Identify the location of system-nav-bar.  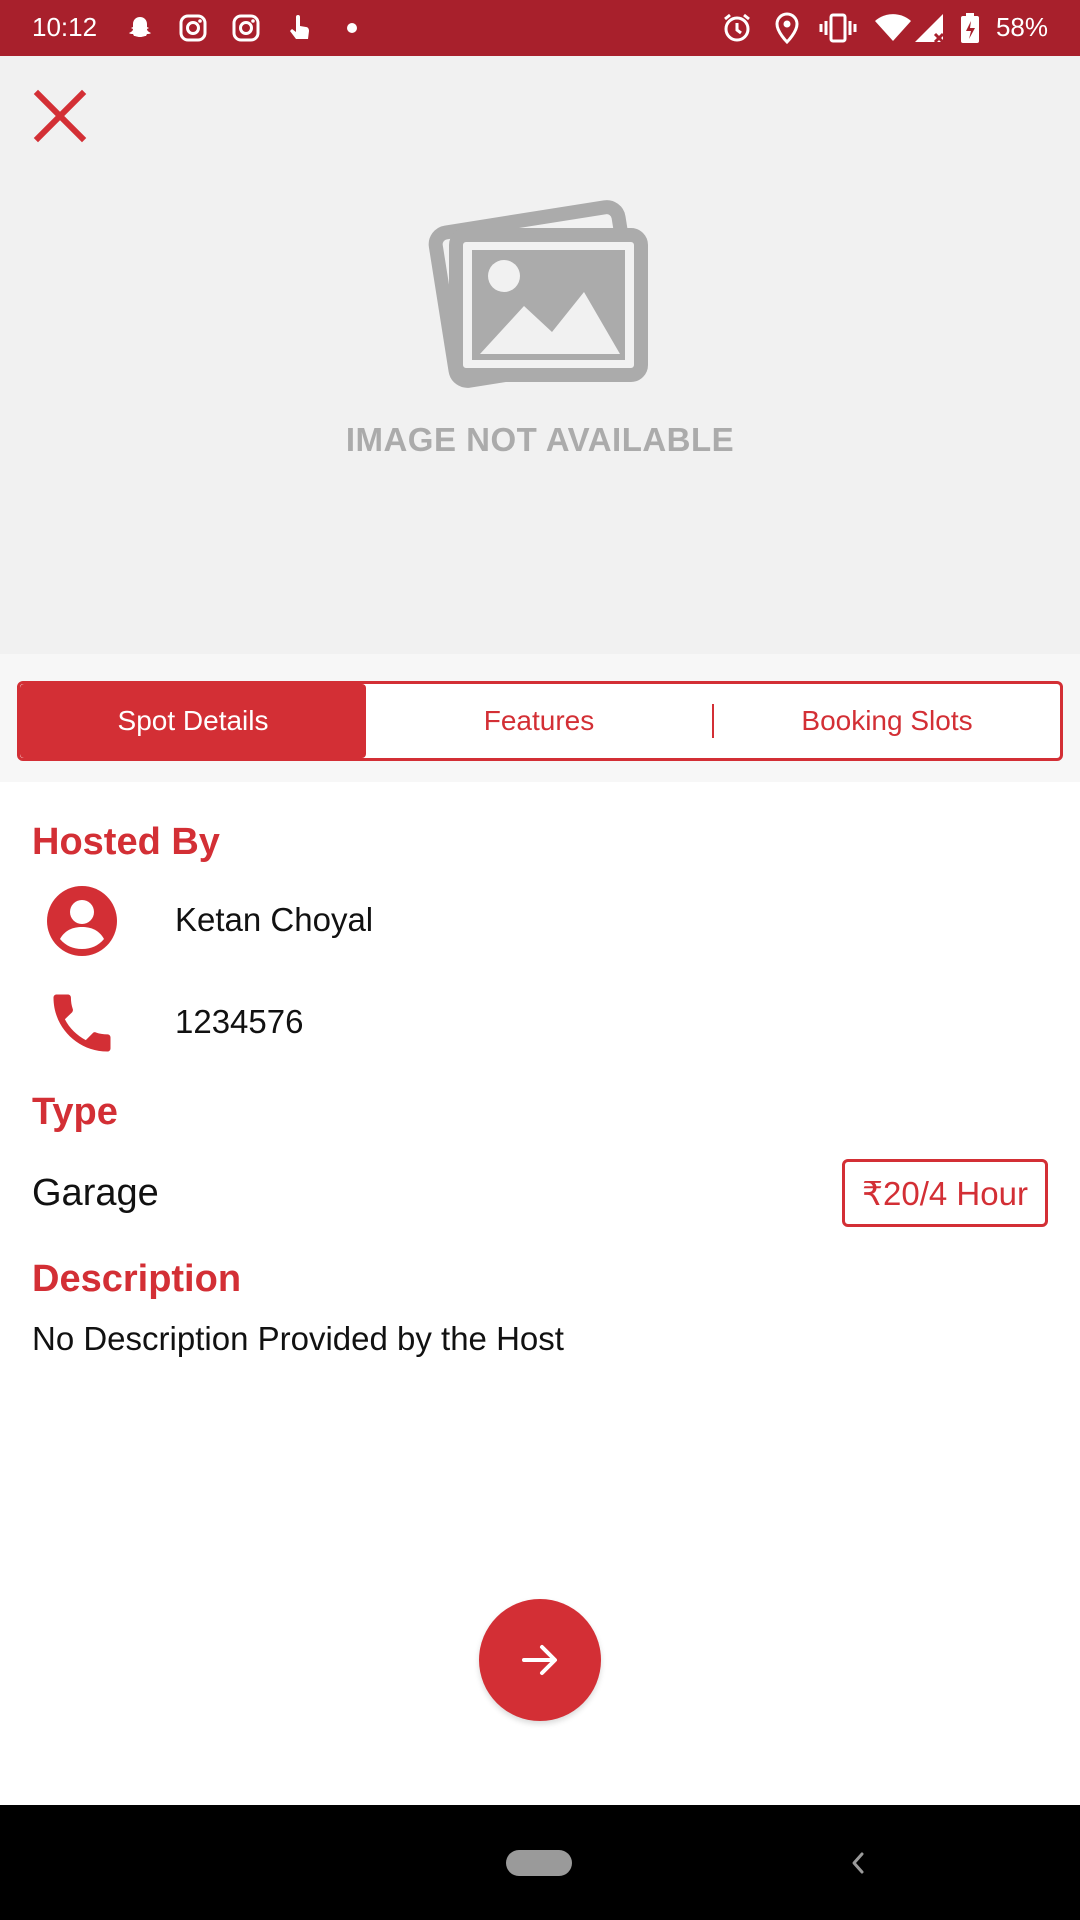
(540, 1862).